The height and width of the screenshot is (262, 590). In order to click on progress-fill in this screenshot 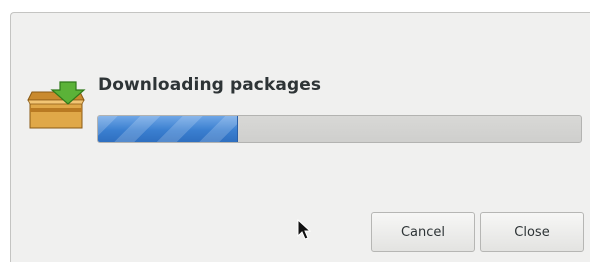, I will do `click(168, 129)`.